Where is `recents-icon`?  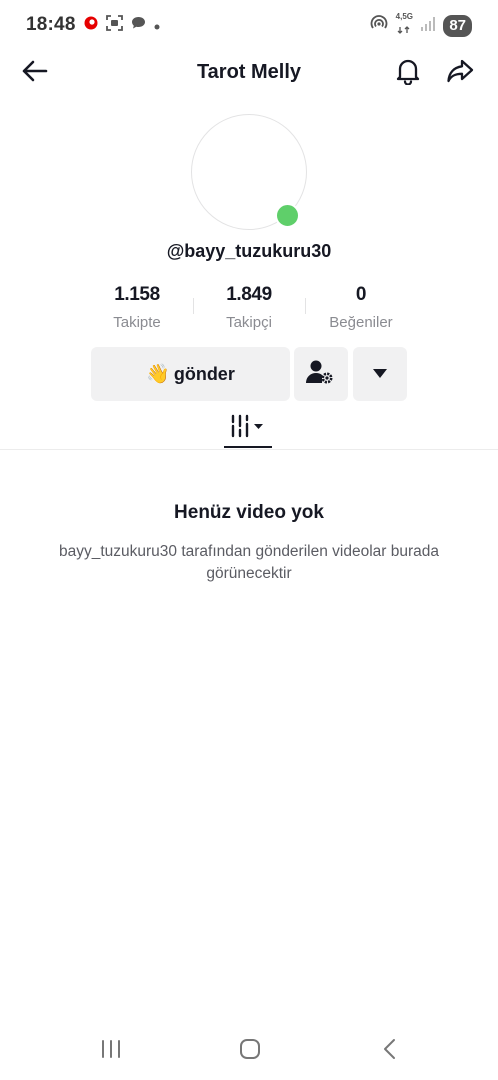
recents-icon is located at coordinates (111, 1051).